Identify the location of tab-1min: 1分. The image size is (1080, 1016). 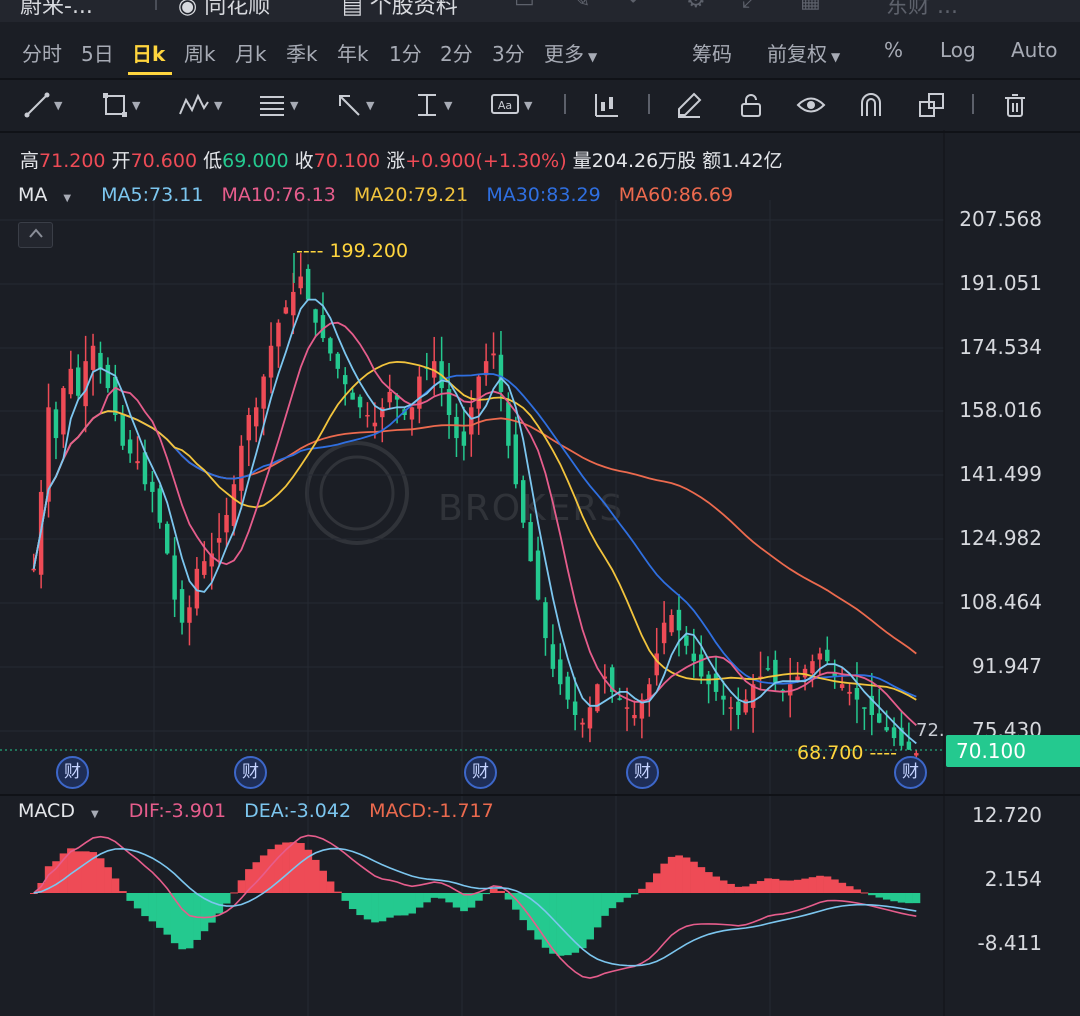
(405, 52).